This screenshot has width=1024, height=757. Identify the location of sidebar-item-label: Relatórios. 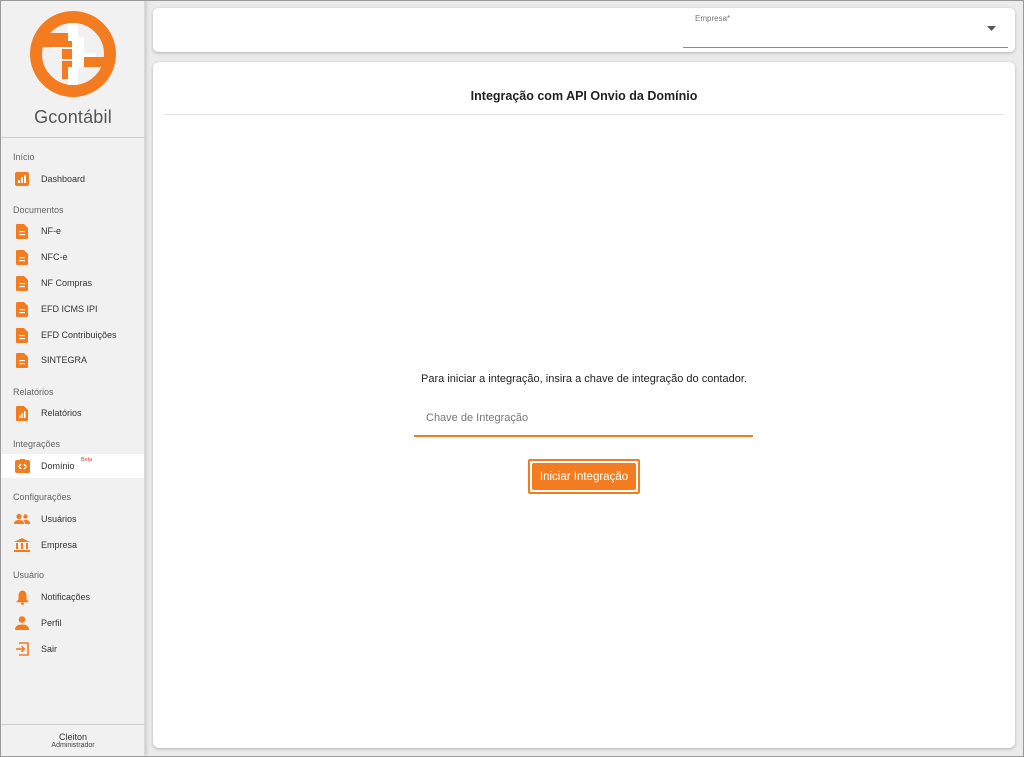
(61, 413).